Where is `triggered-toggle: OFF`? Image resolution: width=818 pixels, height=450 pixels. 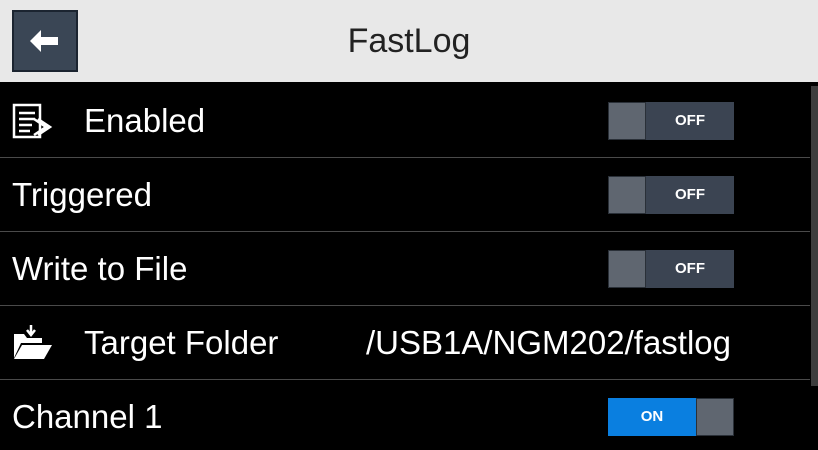 triggered-toggle: OFF is located at coordinates (671, 195).